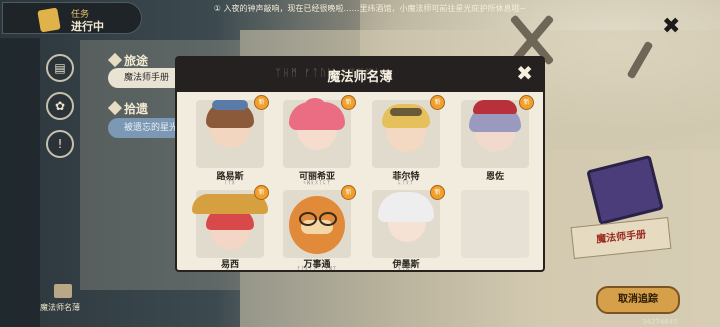 This screenshot has height=327, width=720. Describe the element at coordinates (60, 68) in the screenshot. I see `book-icon: ▤` at that location.